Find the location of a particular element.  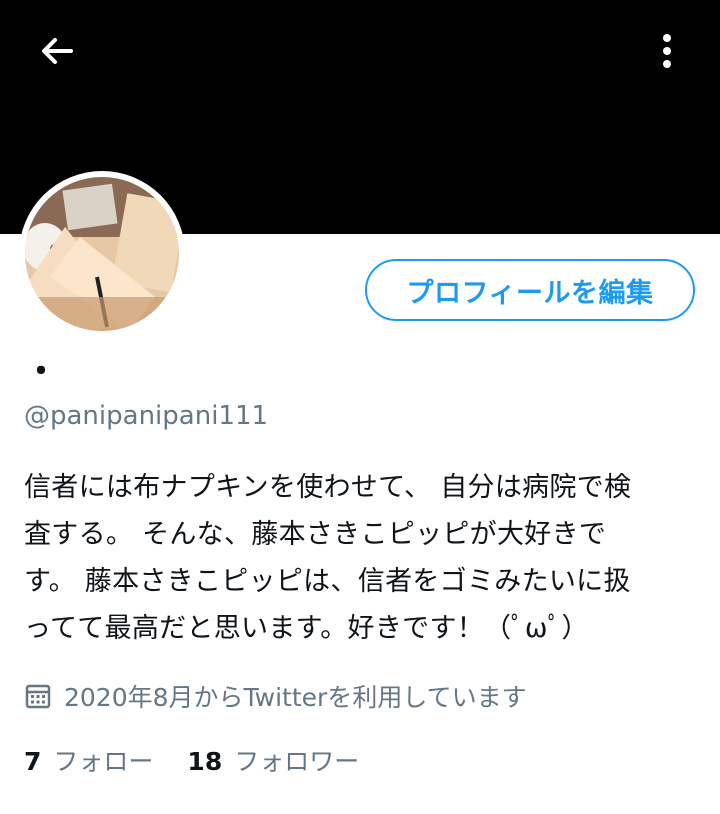

back-button is located at coordinates (57, 51).